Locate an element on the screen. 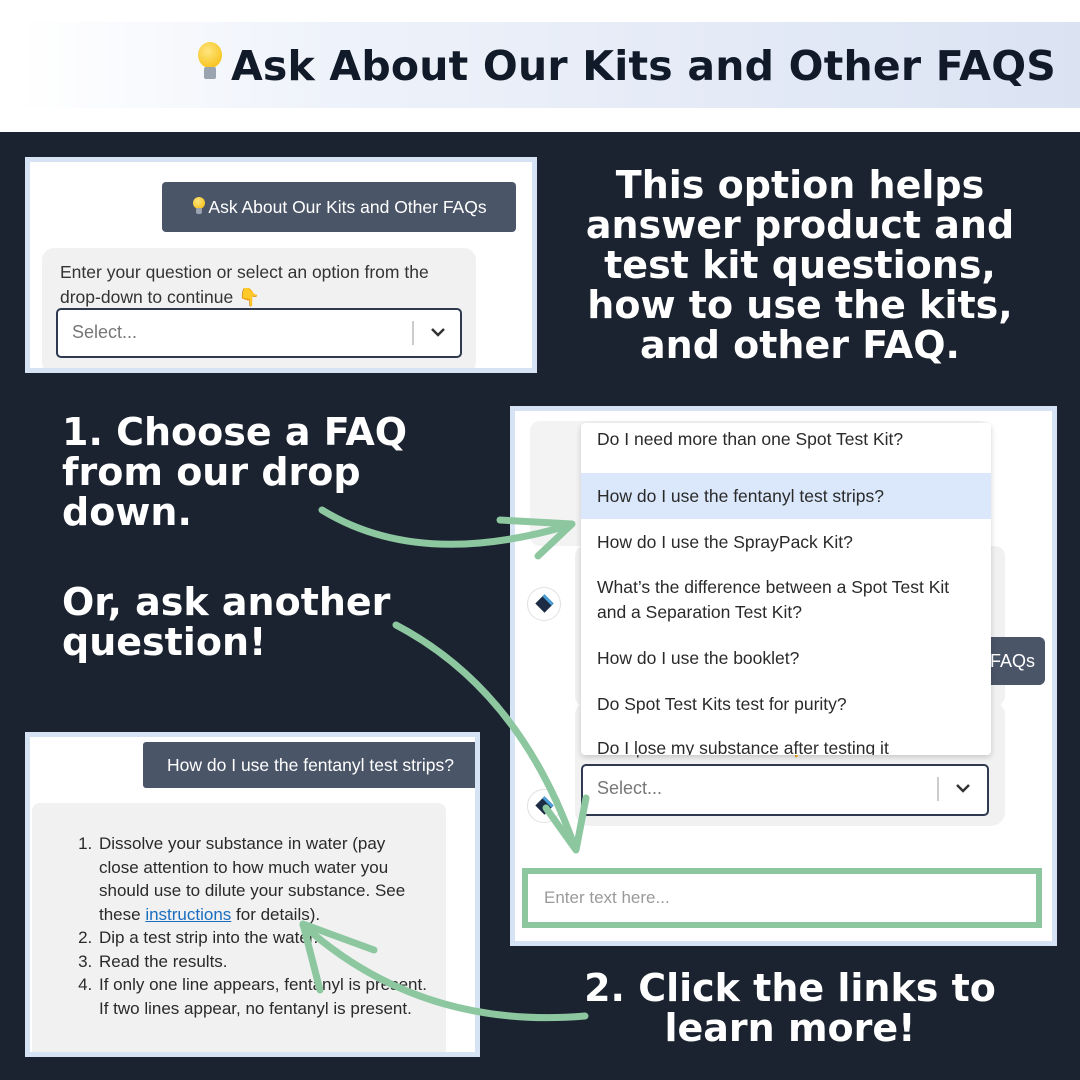  dropdown-option: Do I lose my substance after testing it is located at coordinates (786, 741).